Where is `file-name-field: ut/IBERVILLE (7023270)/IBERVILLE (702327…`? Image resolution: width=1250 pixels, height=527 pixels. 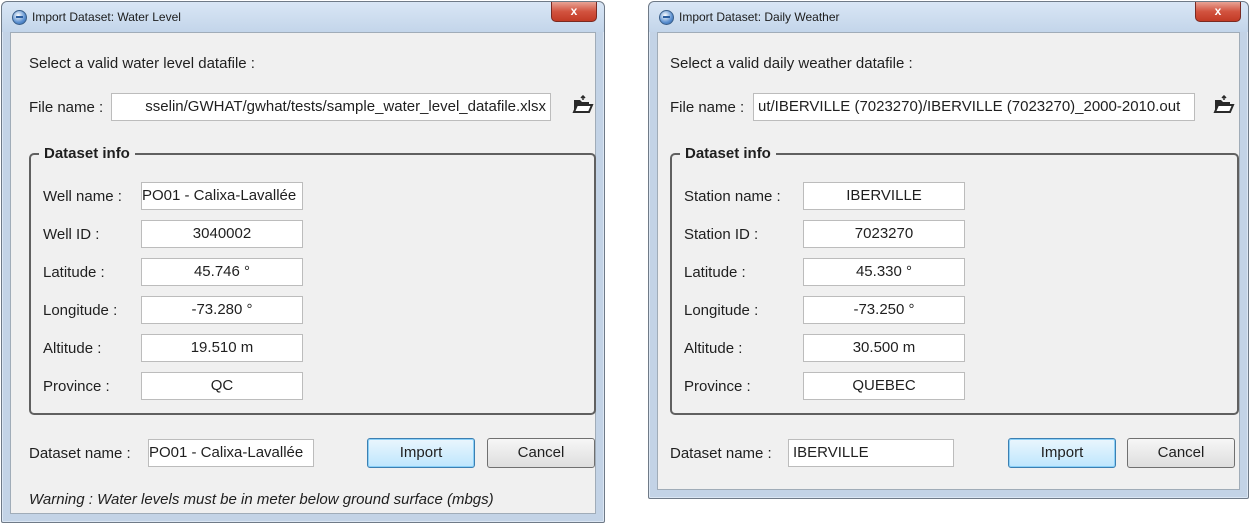
file-name-field: ut/IBERVILLE (7023270)/IBERVILLE (702327… is located at coordinates (974, 107).